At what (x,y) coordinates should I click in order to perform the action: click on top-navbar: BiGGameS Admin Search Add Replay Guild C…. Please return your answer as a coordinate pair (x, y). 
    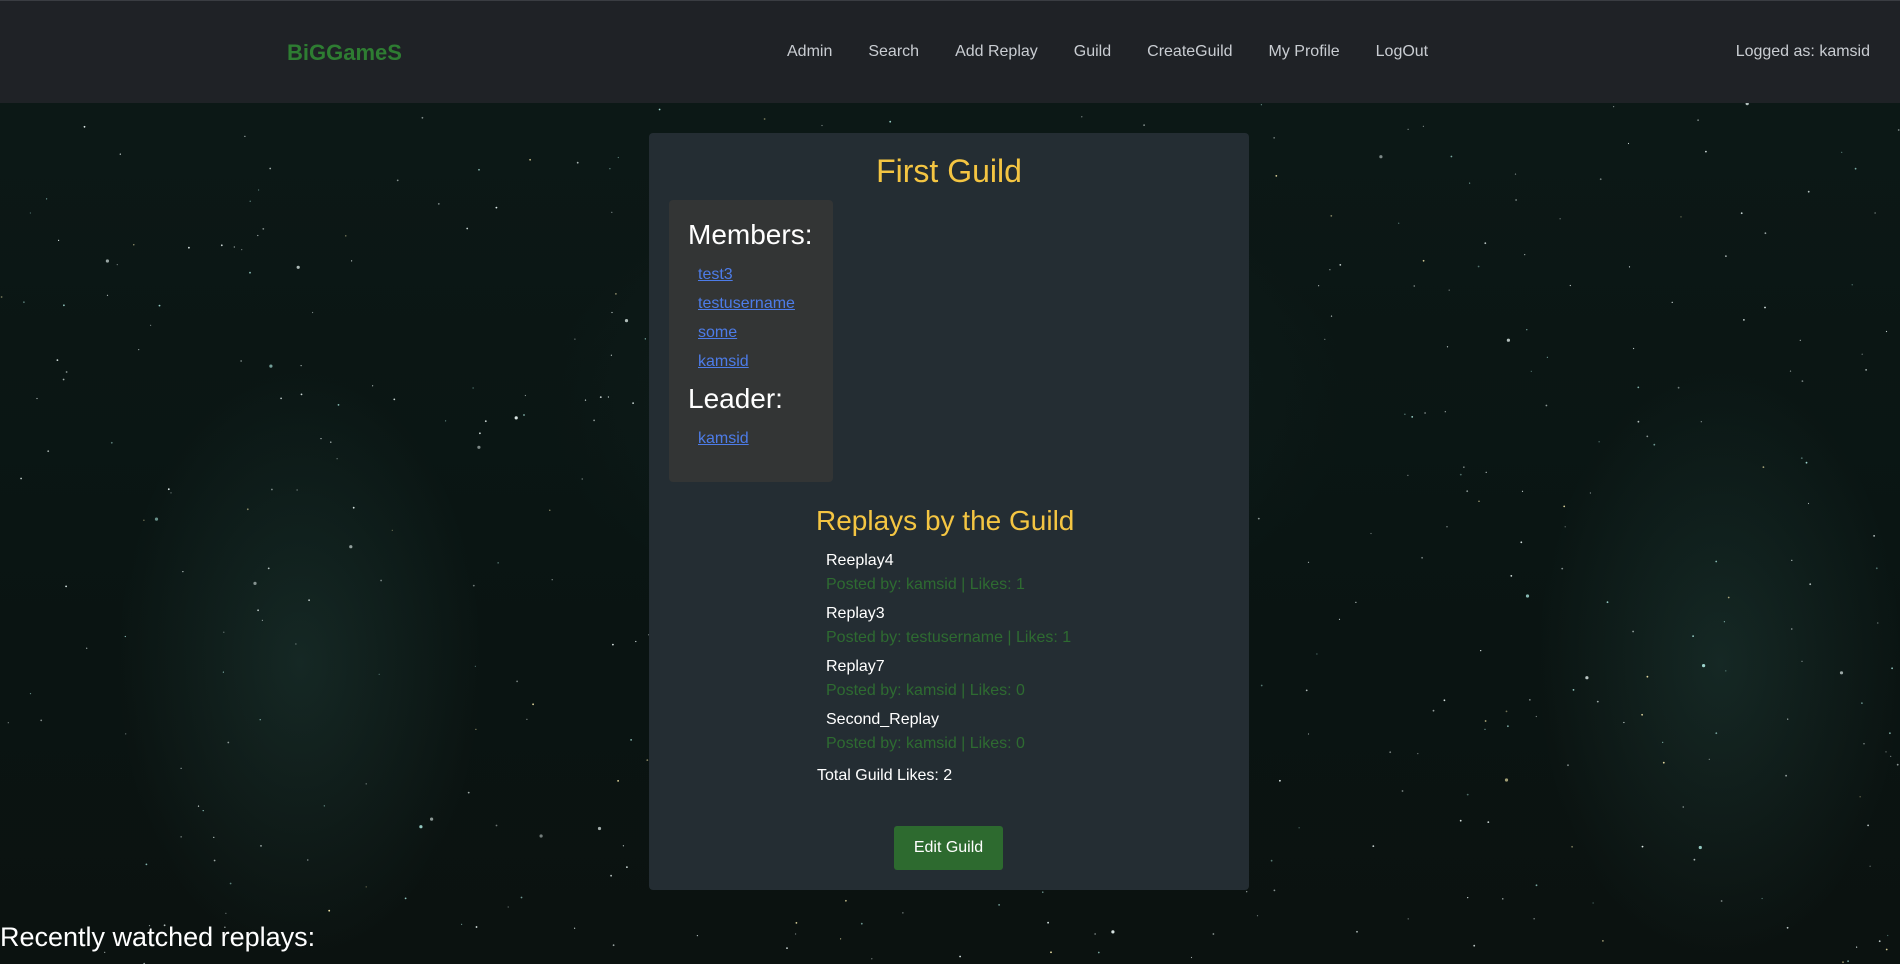
    Looking at the image, I should click on (950, 51).